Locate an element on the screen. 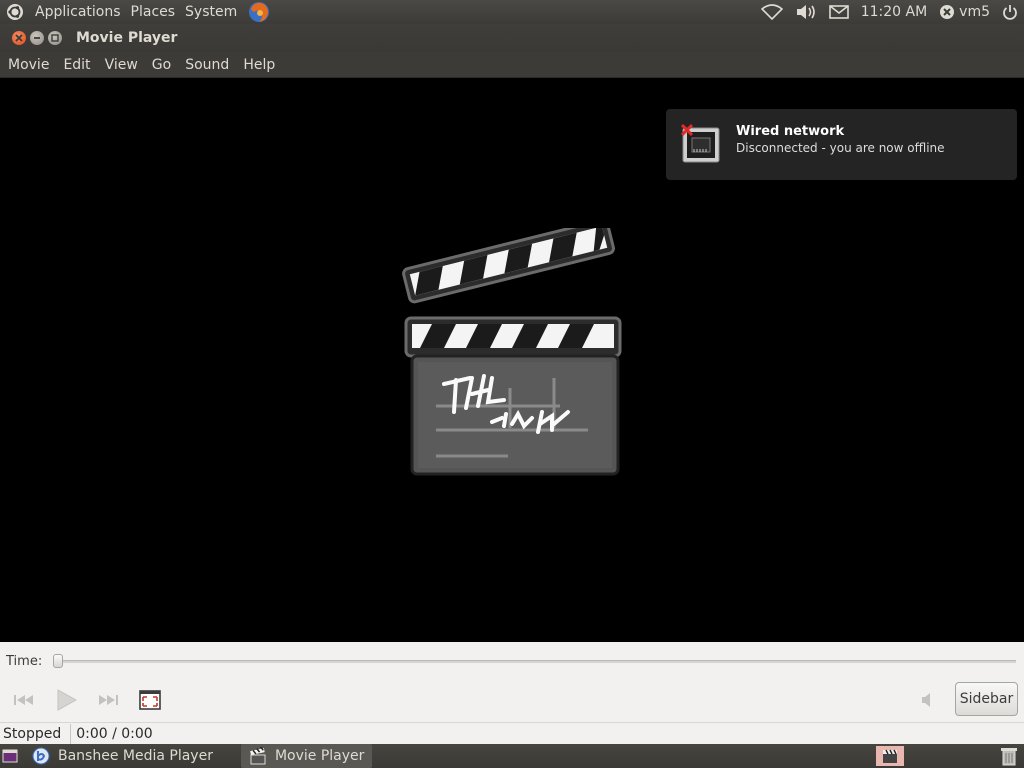  play-icon is located at coordinates (67, 700).